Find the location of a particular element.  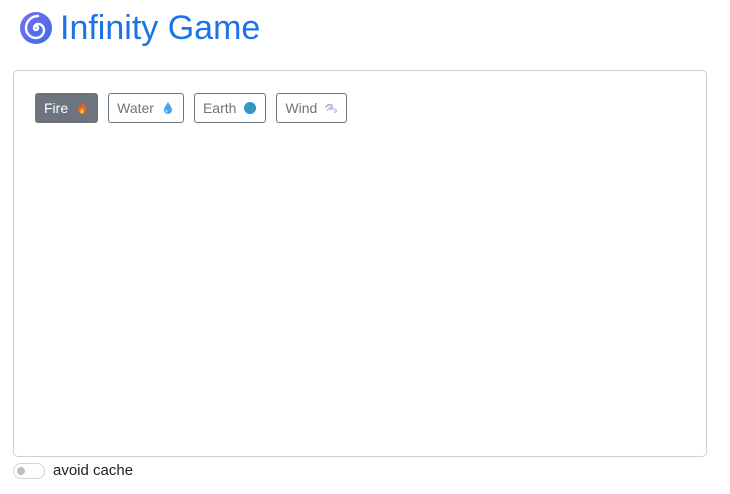

wind-emoji-icon is located at coordinates (331, 108).